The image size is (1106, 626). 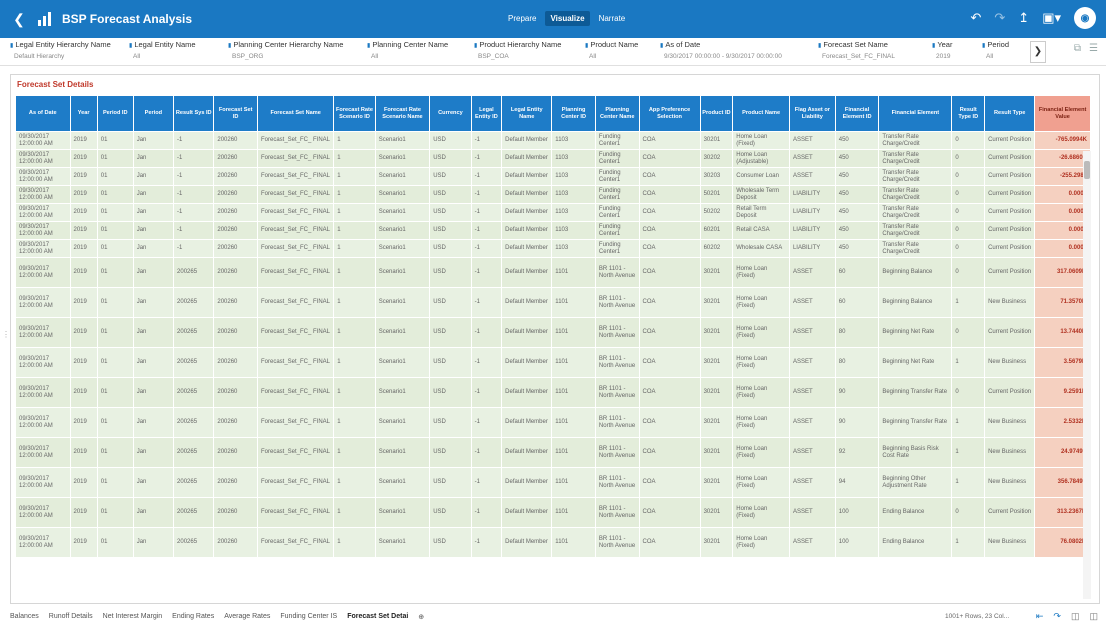 What do you see at coordinates (1010, 422) in the screenshot?
I see `table-cell: New Business` at bounding box center [1010, 422].